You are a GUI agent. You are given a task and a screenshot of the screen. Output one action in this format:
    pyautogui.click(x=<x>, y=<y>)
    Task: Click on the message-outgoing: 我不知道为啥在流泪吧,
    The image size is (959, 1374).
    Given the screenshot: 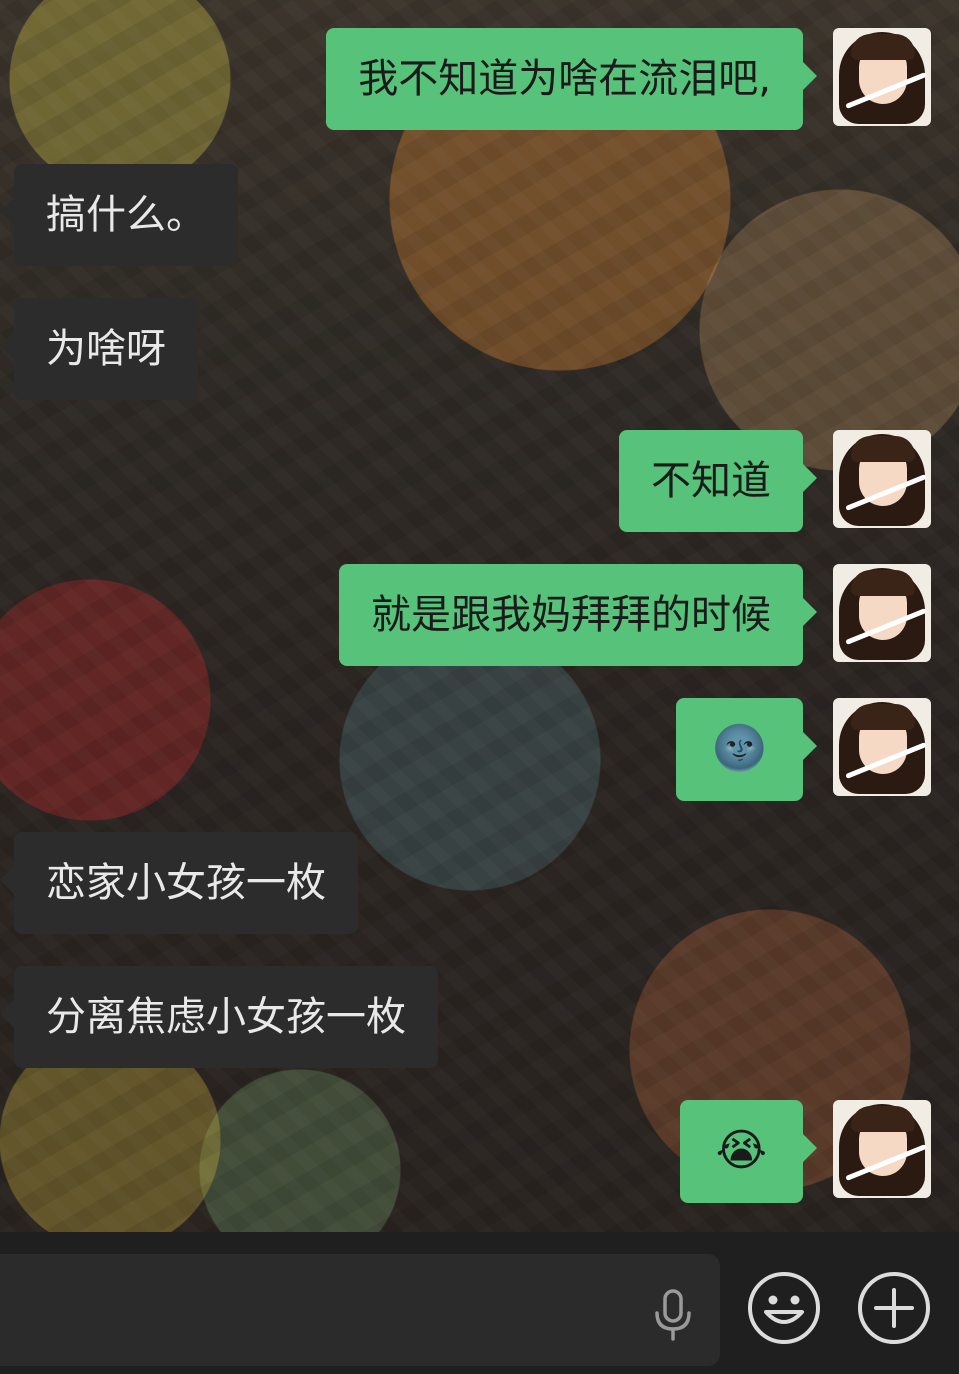 What is the action you would take?
    pyautogui.click(x=628, y=79)
    